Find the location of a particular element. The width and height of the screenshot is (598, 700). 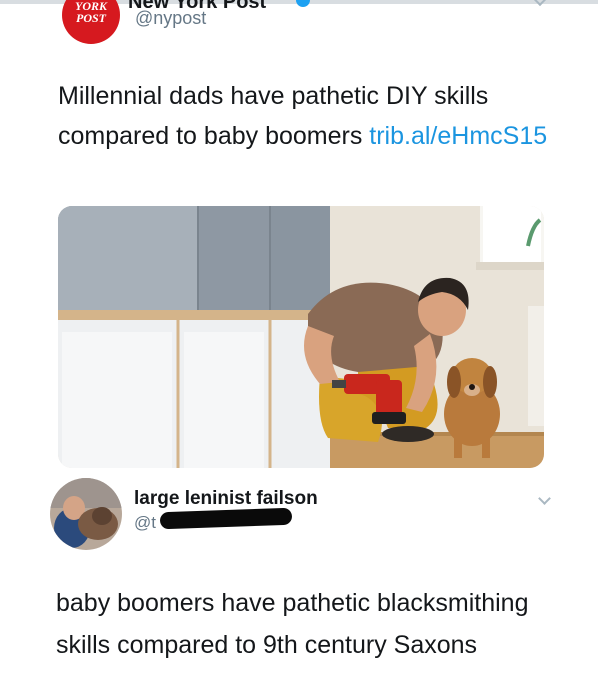

reply-avatar is located at coordinates (86, 514).